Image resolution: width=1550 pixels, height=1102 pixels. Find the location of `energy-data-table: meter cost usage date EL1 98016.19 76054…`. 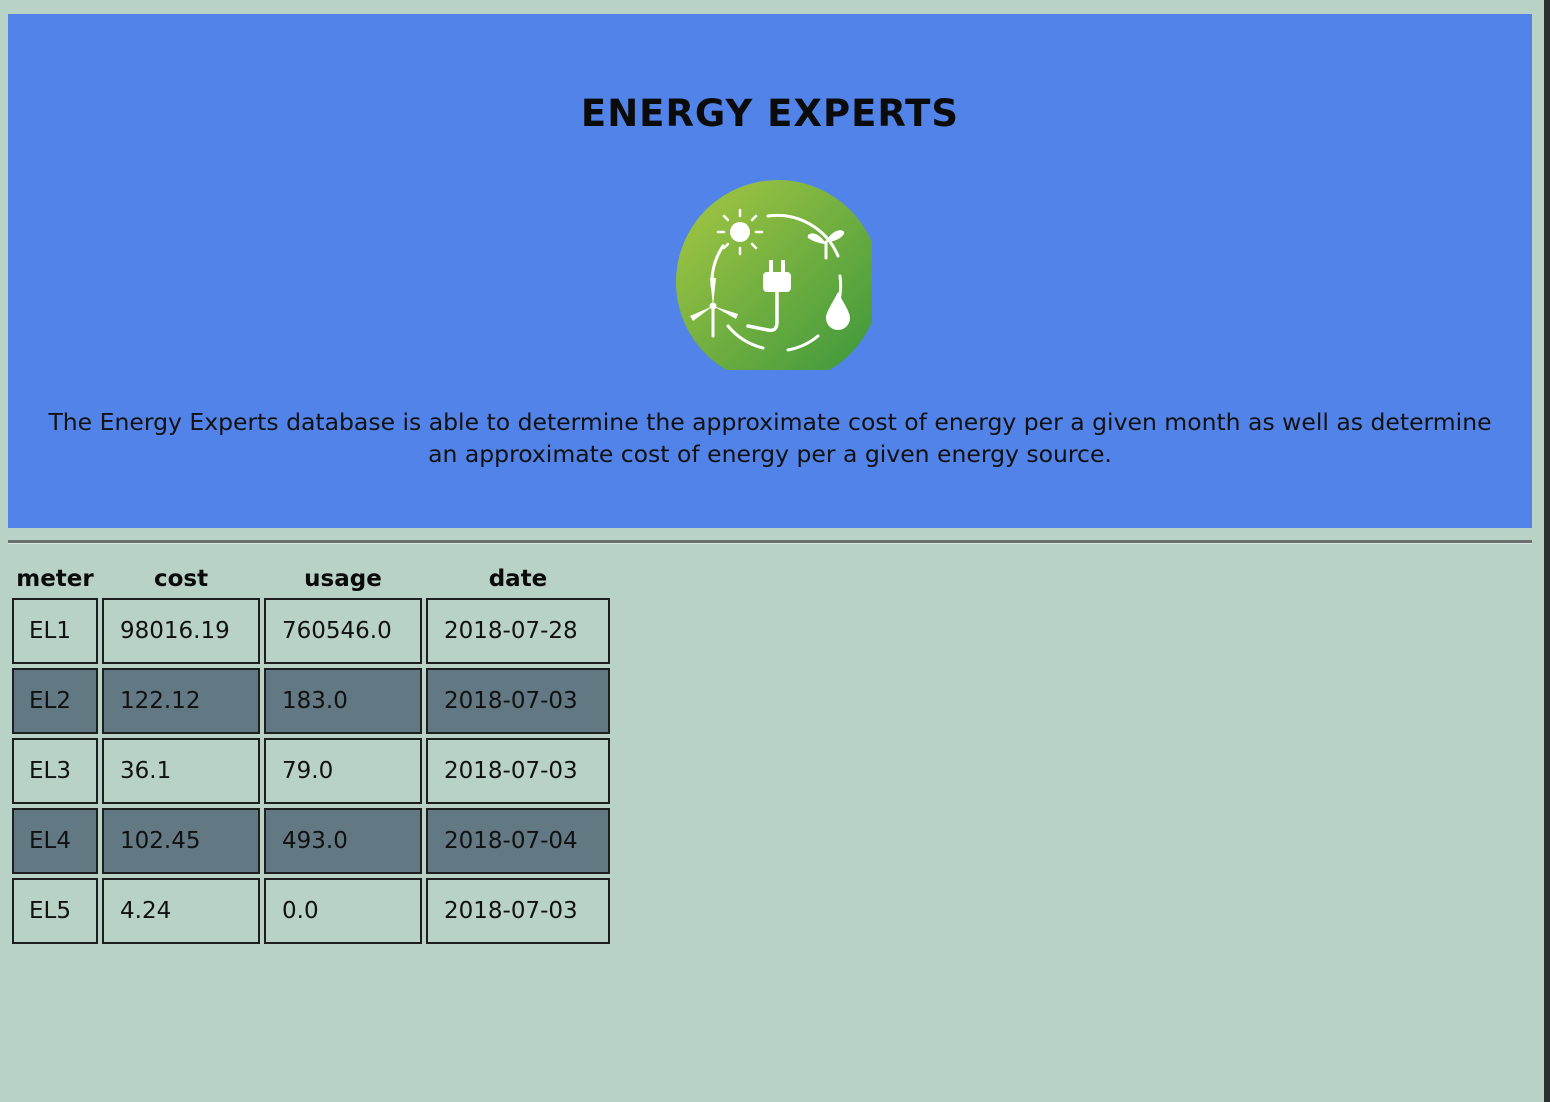

energy-data-table: meter cost usage date EL1 98016.19 76054… is located at coordinates (311, 753).